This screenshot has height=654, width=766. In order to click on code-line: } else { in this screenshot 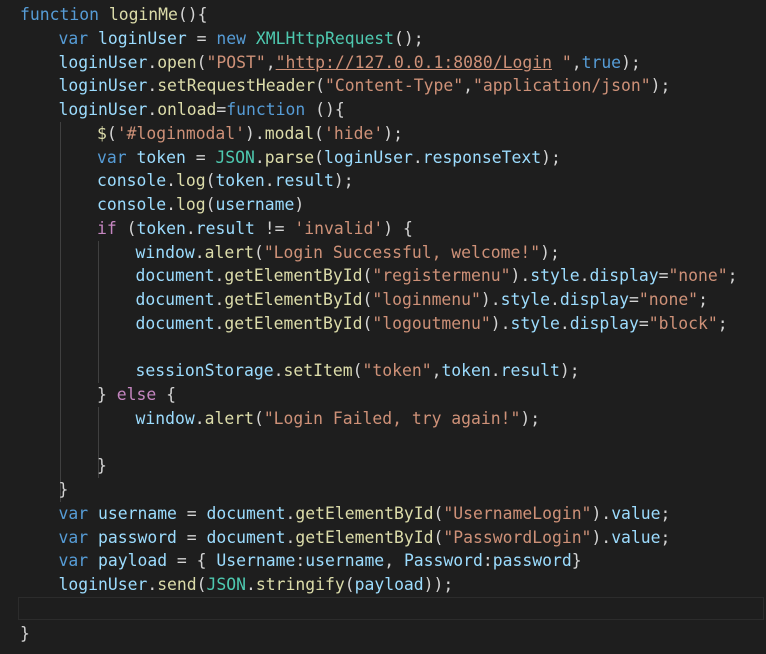, I will do `click(383, 395)`.